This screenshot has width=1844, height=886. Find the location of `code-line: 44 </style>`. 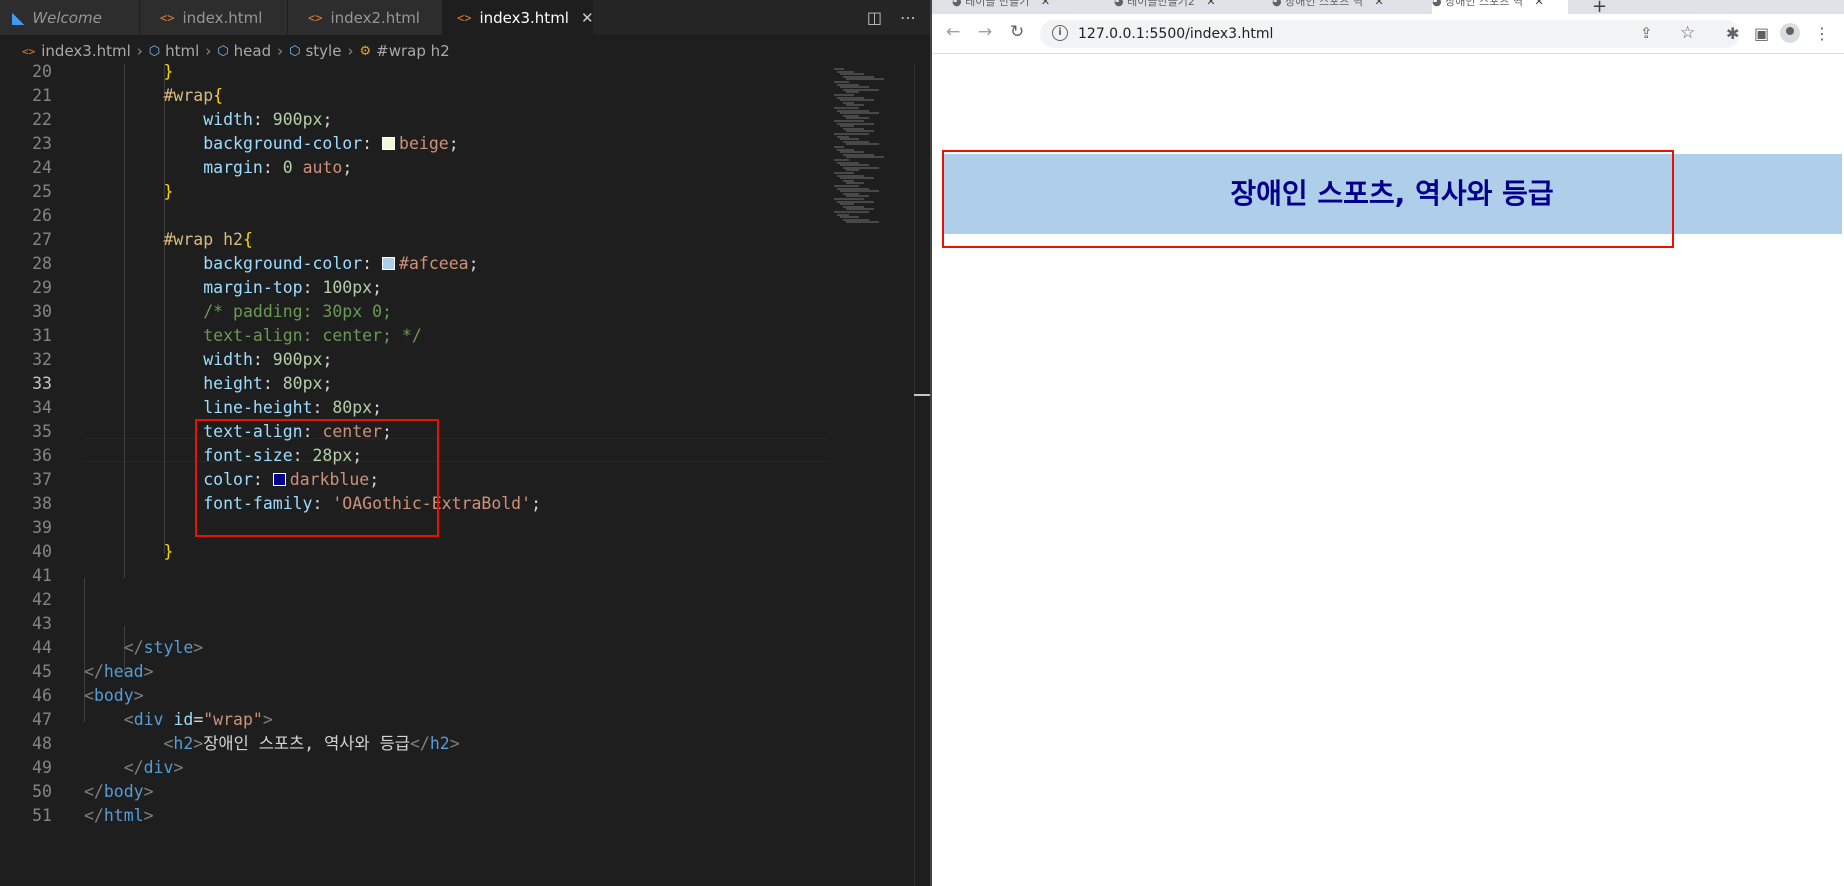

code-line: 44 </style> is located at coordinates (415, 648).